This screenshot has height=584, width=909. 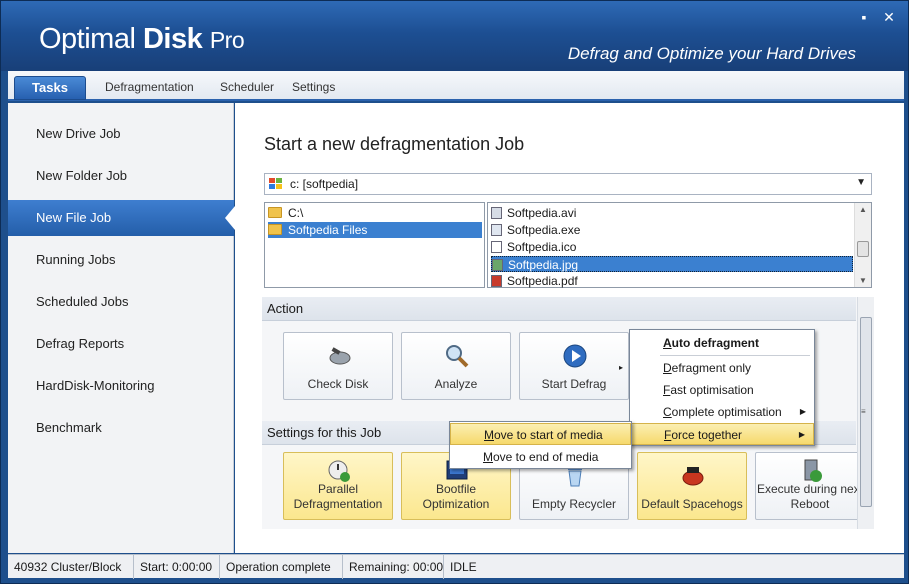 What do you see at coordinates (672, 264) in the screenshot?
I see `list-item: Softpedia.jpg` at bounding box center [672, 264].